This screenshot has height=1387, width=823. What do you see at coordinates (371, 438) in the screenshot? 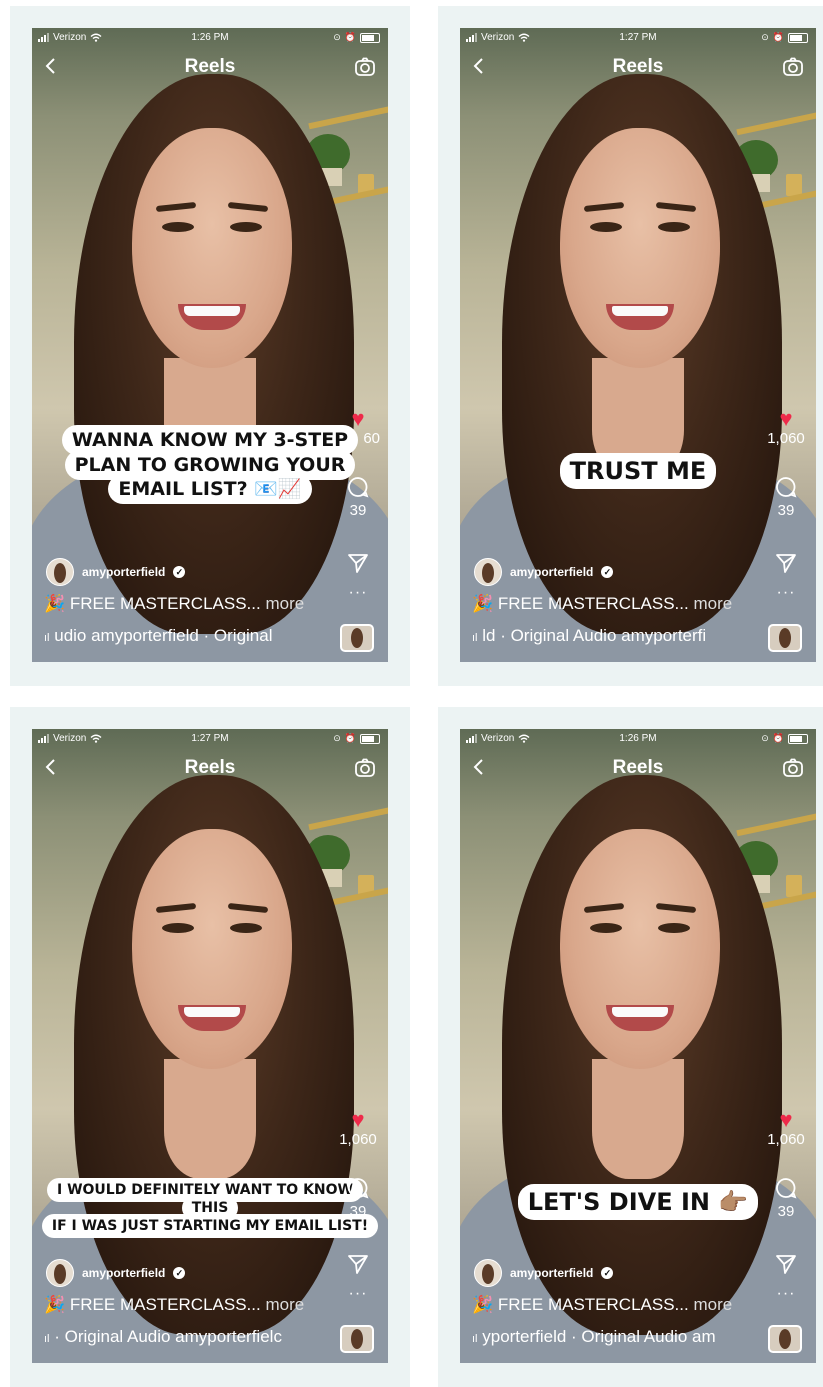
I see `like-count: 60` at bounding box center [371, 438].